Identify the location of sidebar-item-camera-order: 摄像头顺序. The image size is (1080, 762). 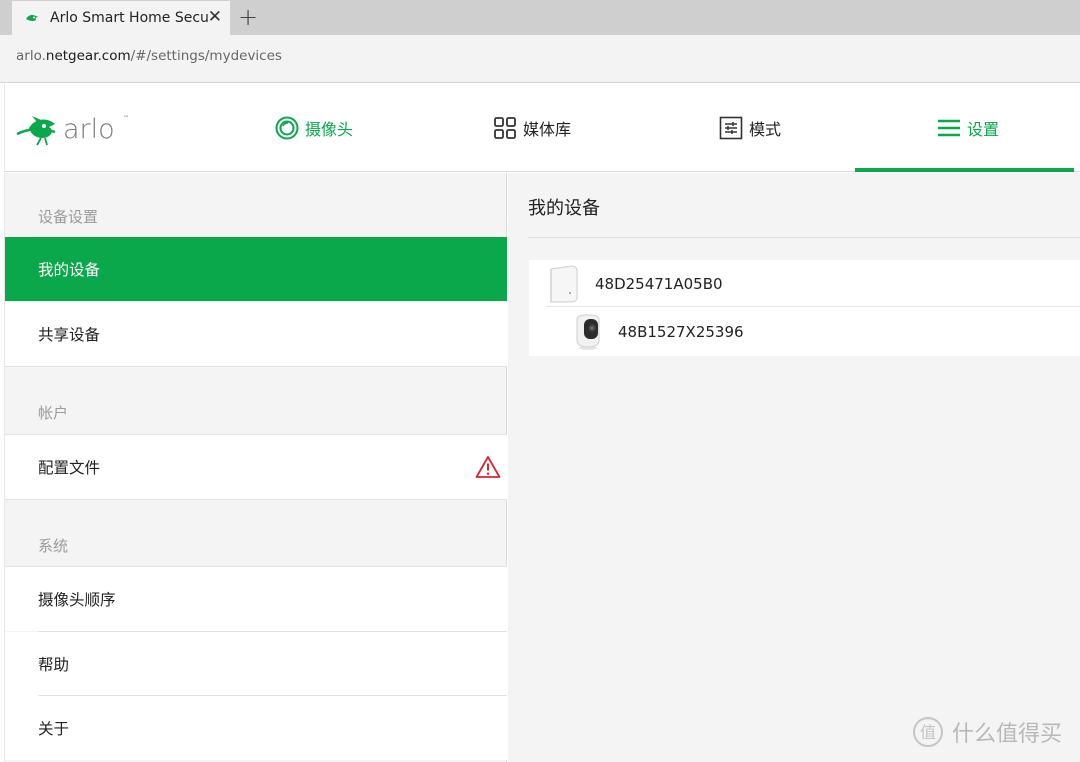
(256, 599).